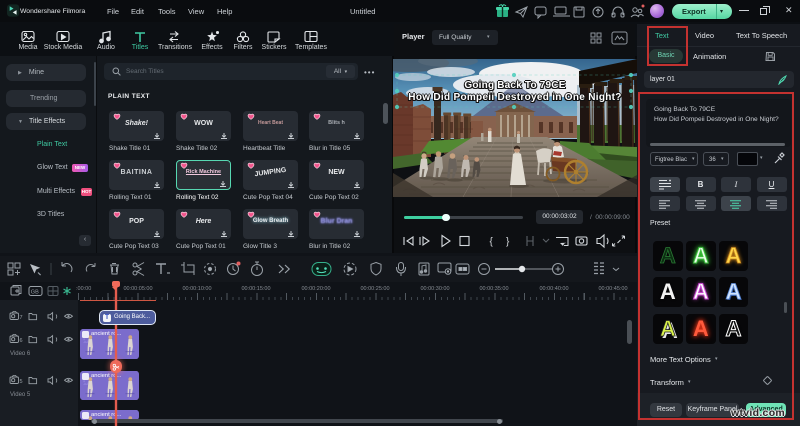 The height and width of the screenshot is (426, 800). What do you see at coordinates (21, 382) in the screenshot?
I see `svg-text: 5` at bounding box center [21, 382].